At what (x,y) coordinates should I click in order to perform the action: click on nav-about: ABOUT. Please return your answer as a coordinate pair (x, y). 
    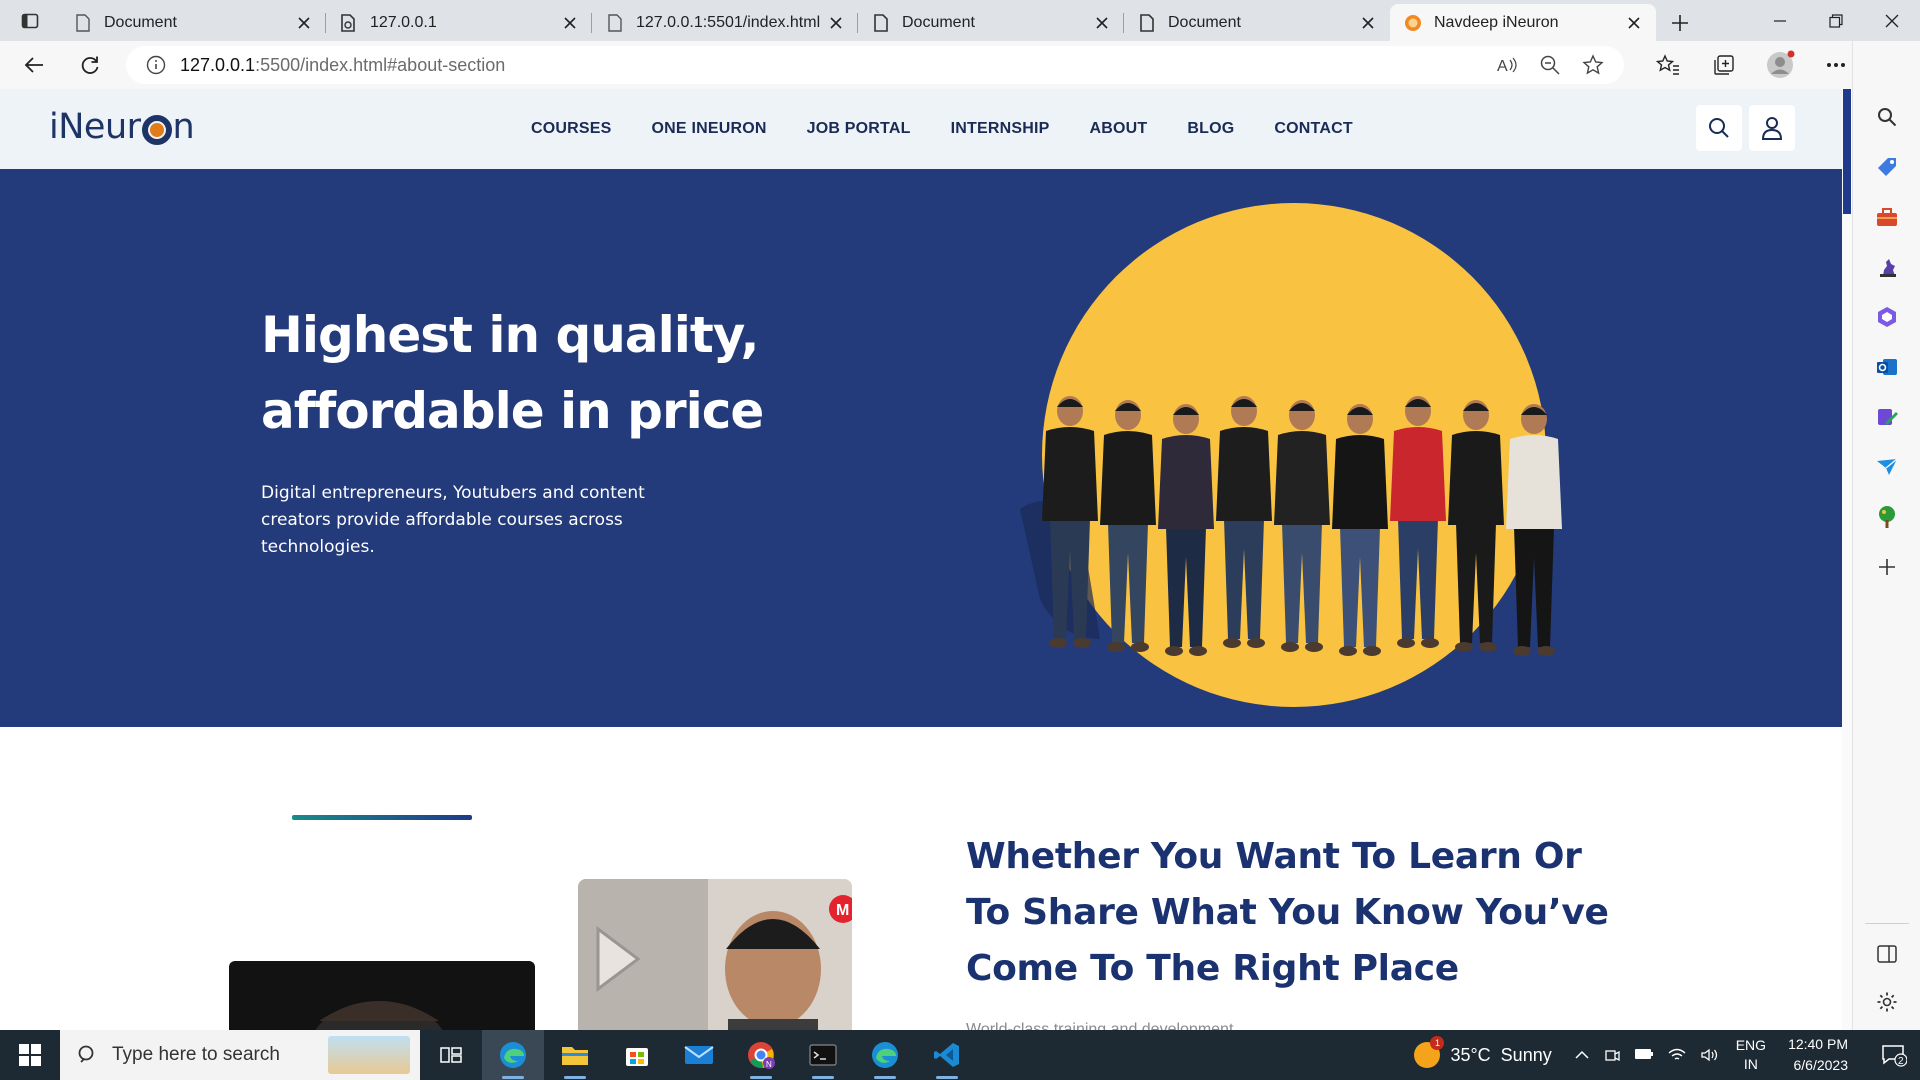
    Looking at the image, I should click on (1118, 129).